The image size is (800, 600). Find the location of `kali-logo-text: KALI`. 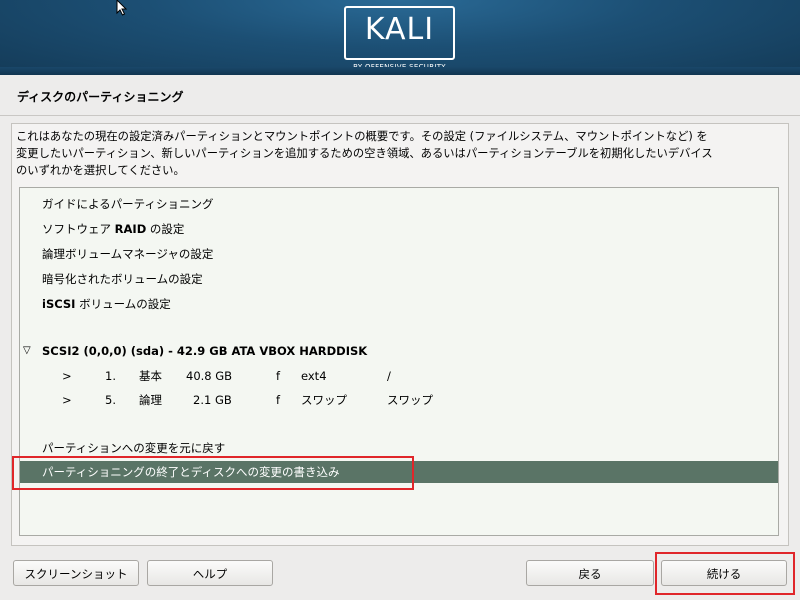

kali-logo-text: KALI is located at coordinates (399, 29).